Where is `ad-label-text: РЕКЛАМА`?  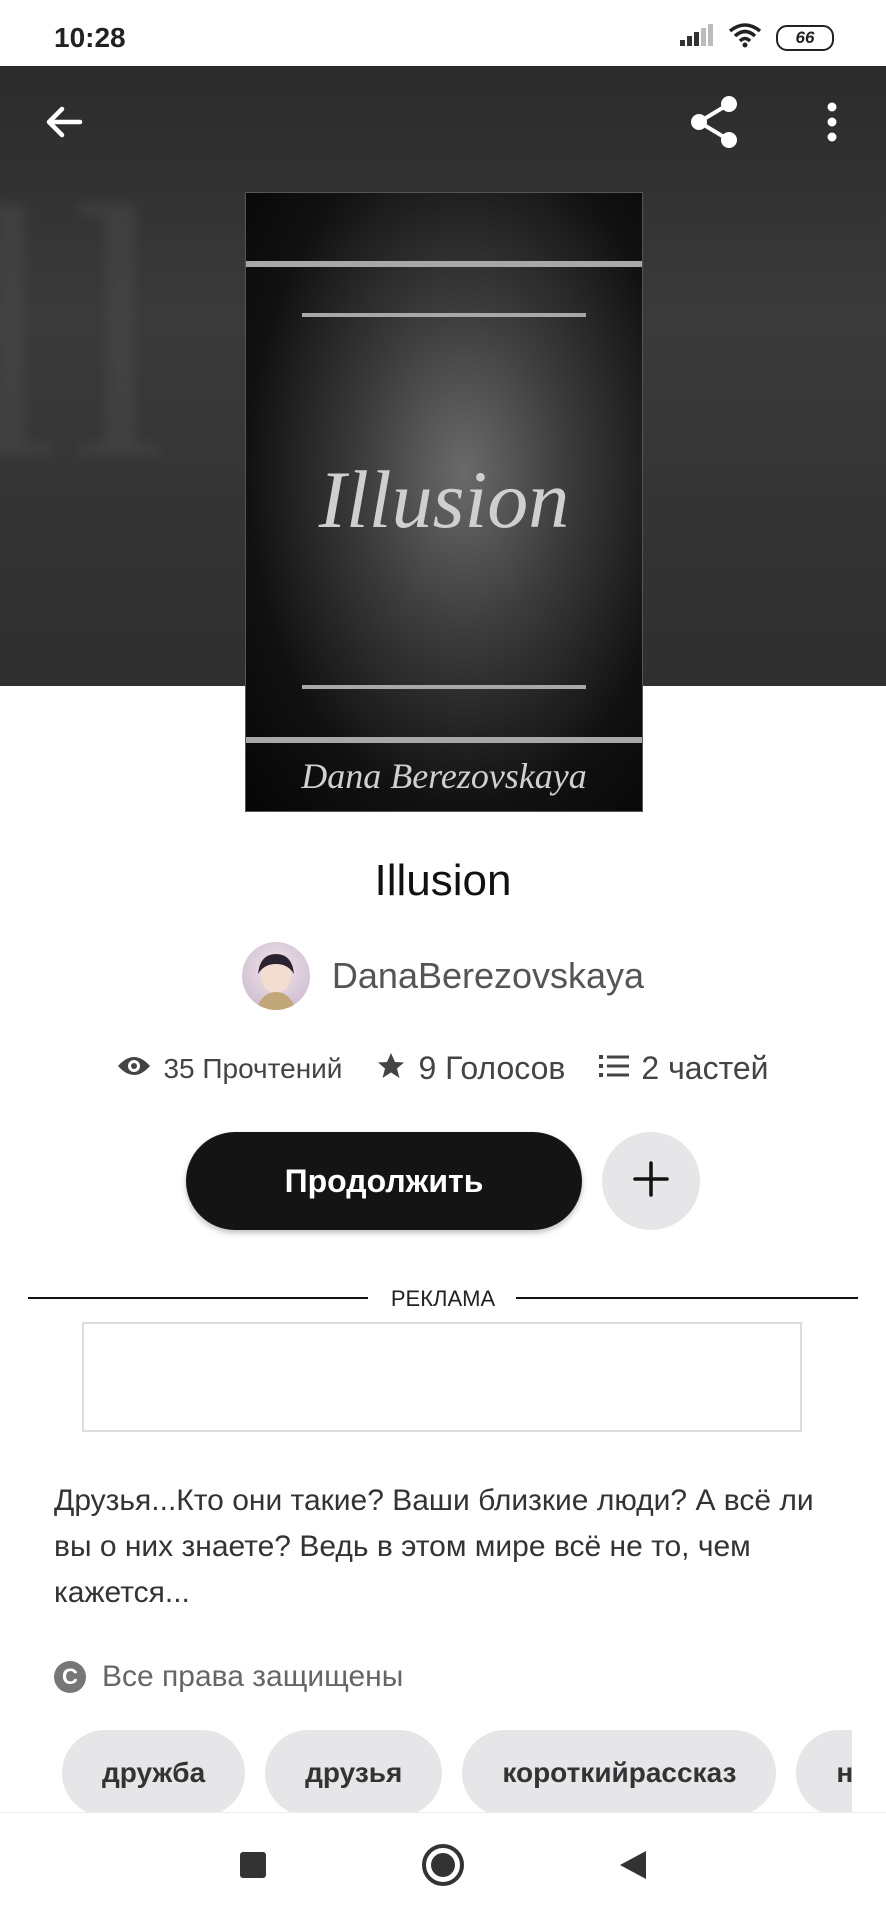
ad-label-text: РЕКЛАМА is located at coordinates (443, 1298).